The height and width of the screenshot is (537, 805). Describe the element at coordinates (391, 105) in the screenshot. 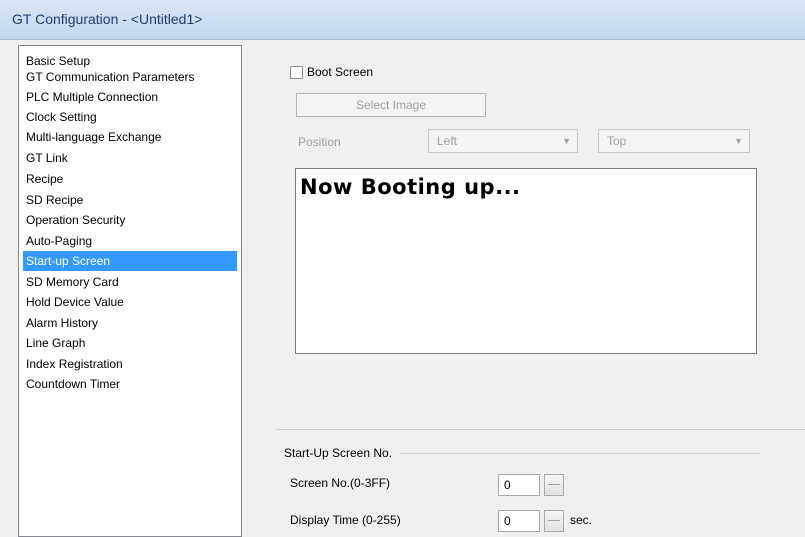

I see `select-image-button: Select Image` at that location.